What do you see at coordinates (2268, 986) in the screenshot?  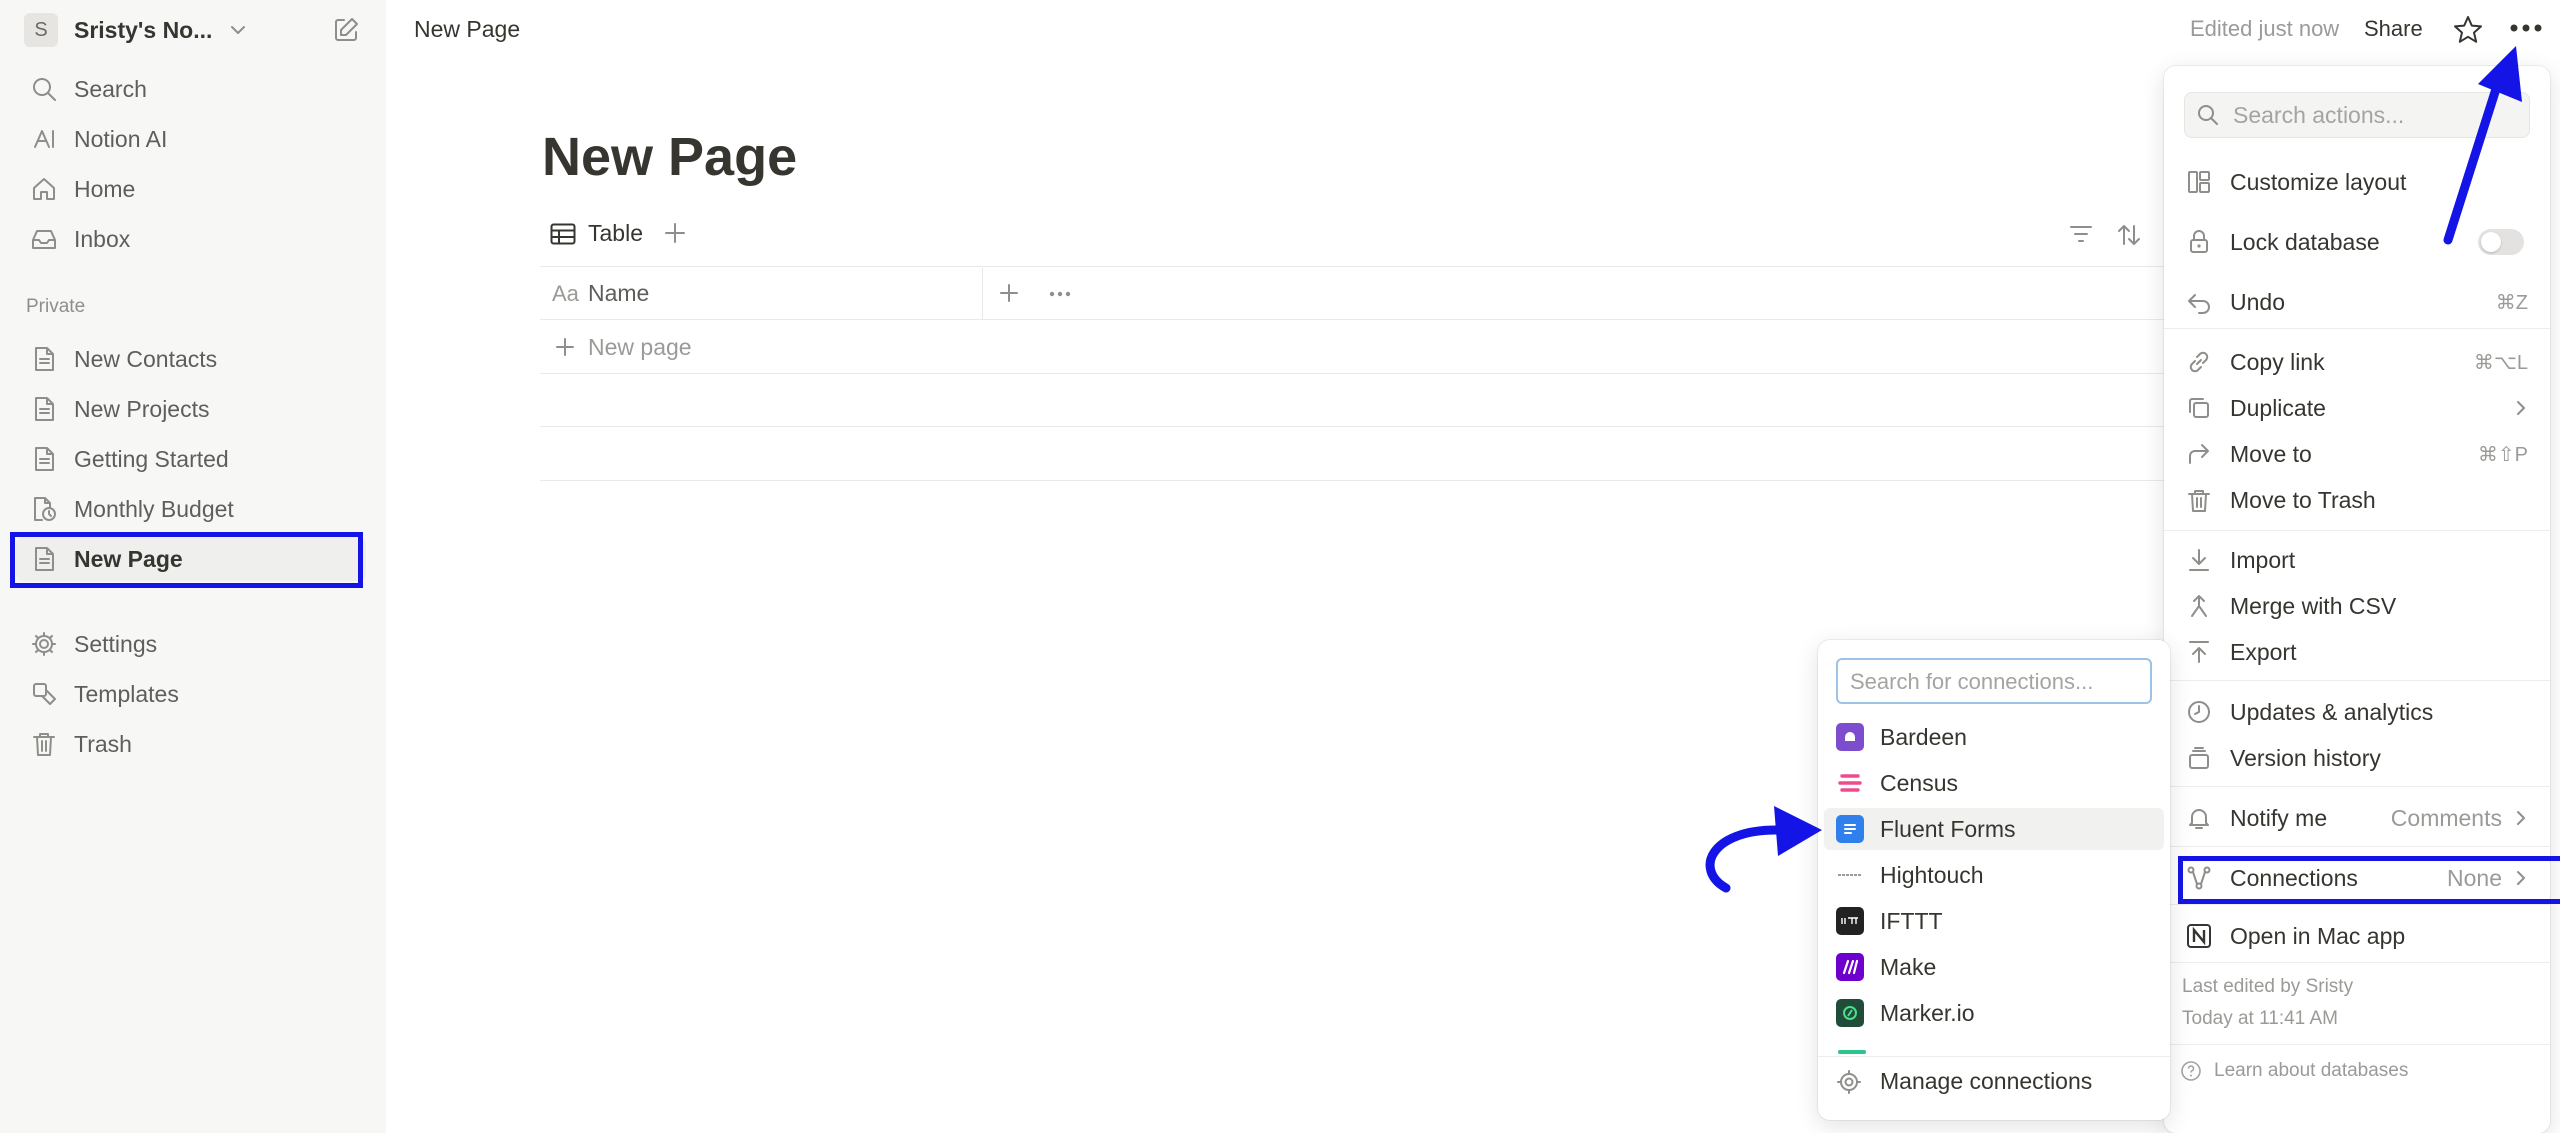 I see `last-edited-by: Last edited by Sristy` at bounding box center [2268, 986].